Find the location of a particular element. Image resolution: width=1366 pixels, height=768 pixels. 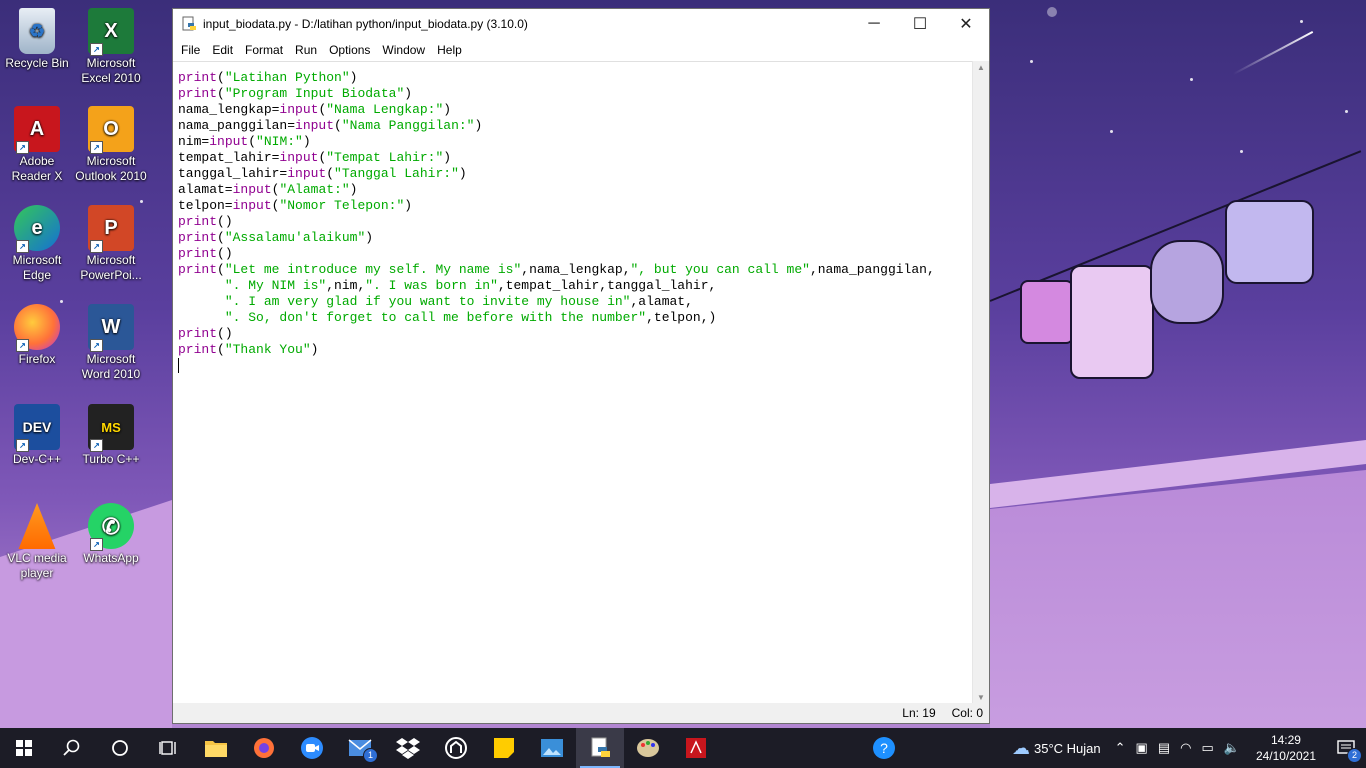

desktop-icon-recycle-bin: ♻ Recycle Bin is located at coordinates (37, 39).